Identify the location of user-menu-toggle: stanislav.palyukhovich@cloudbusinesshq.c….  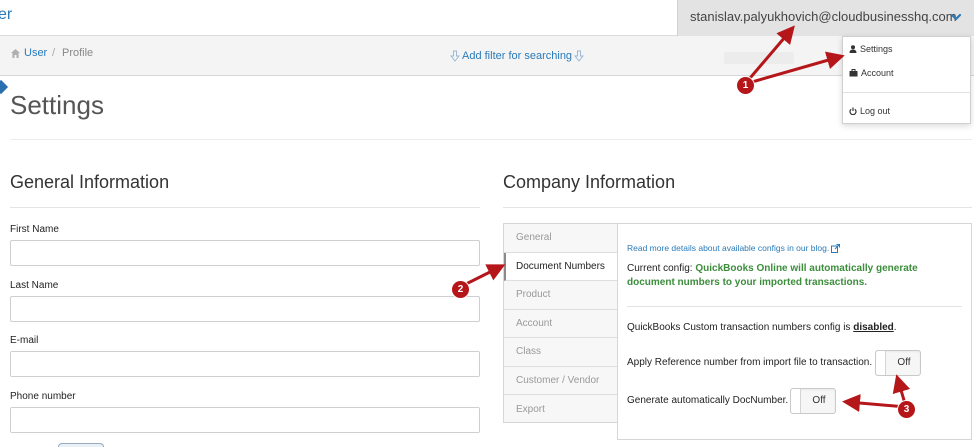
(825, 18).